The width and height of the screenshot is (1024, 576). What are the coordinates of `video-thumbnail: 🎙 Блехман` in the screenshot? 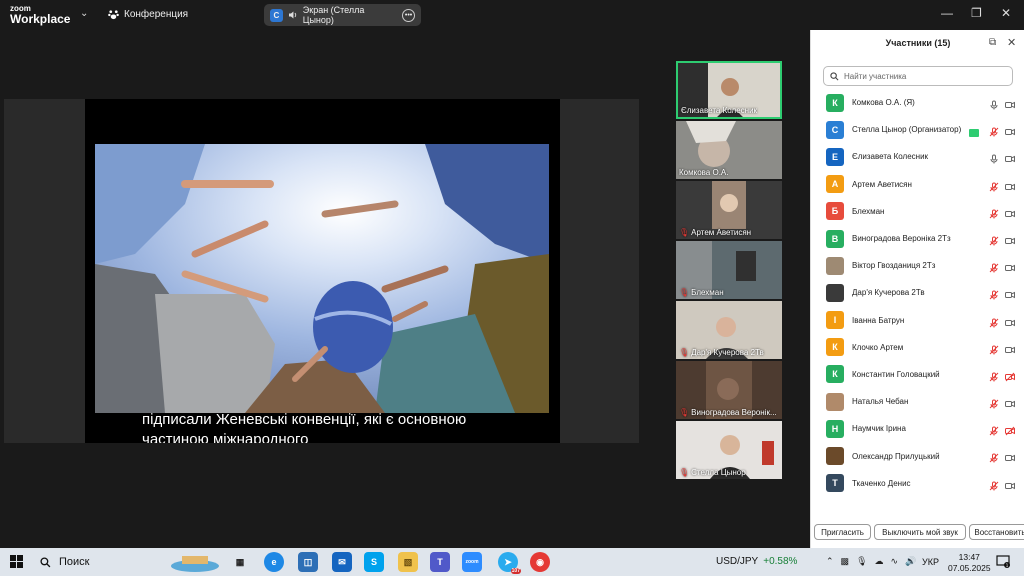 It's located at (729, 270).